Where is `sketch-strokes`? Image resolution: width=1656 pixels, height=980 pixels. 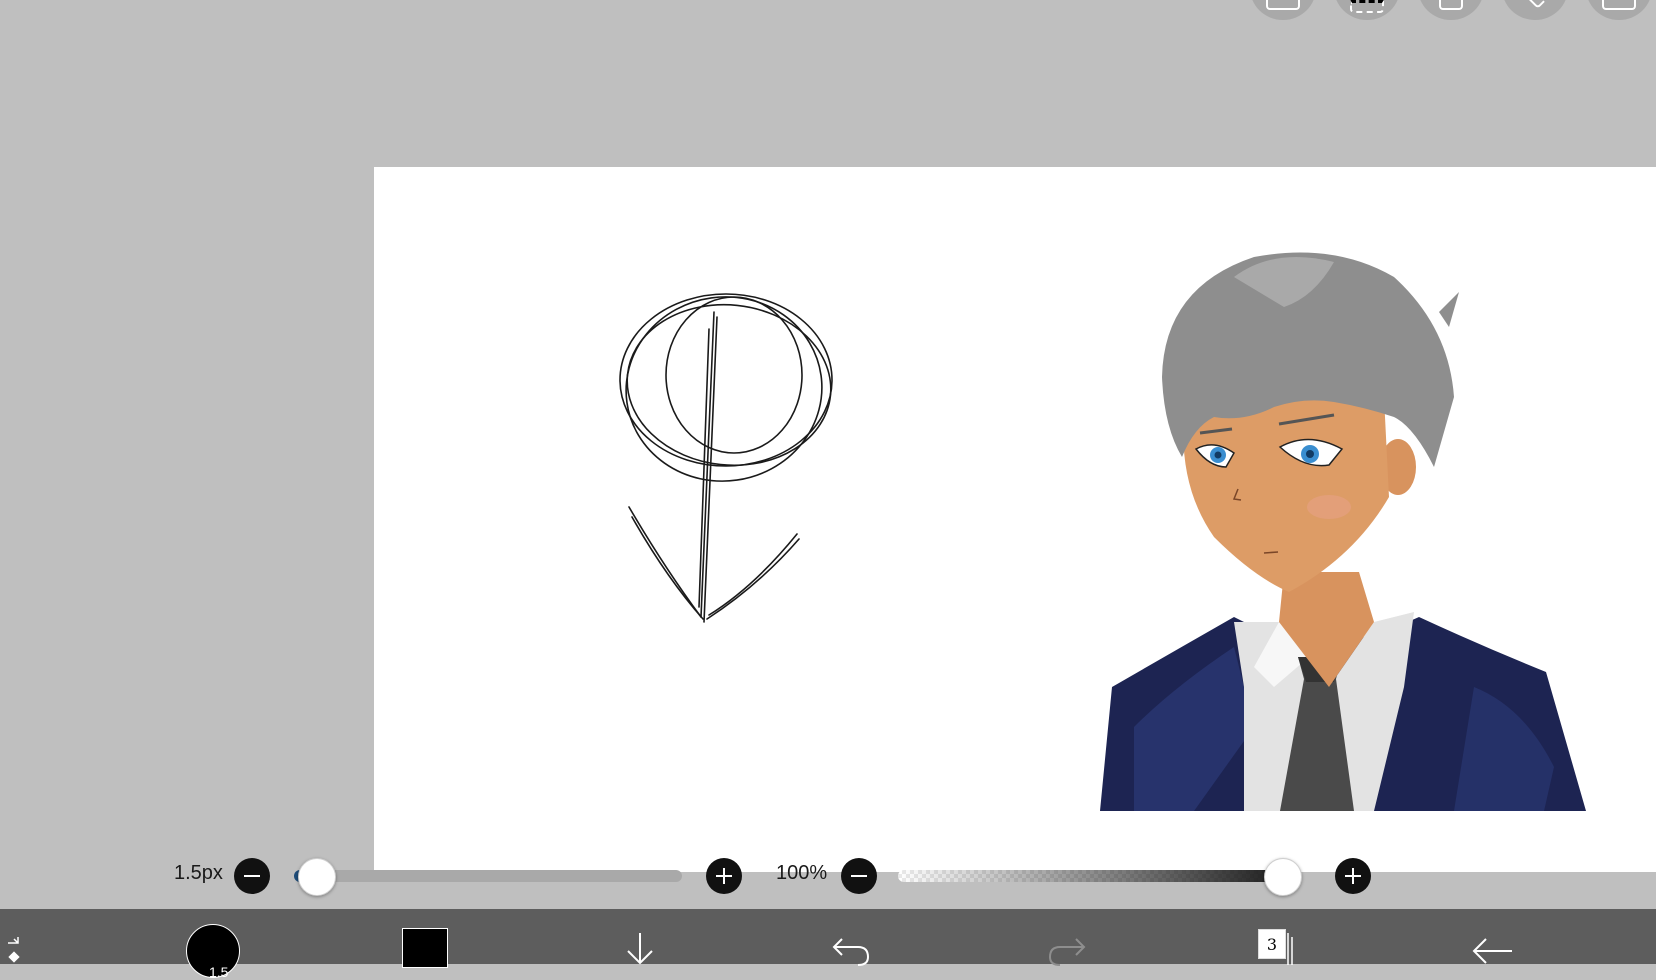
sketch-strokes is located at coordinates (726, 458).